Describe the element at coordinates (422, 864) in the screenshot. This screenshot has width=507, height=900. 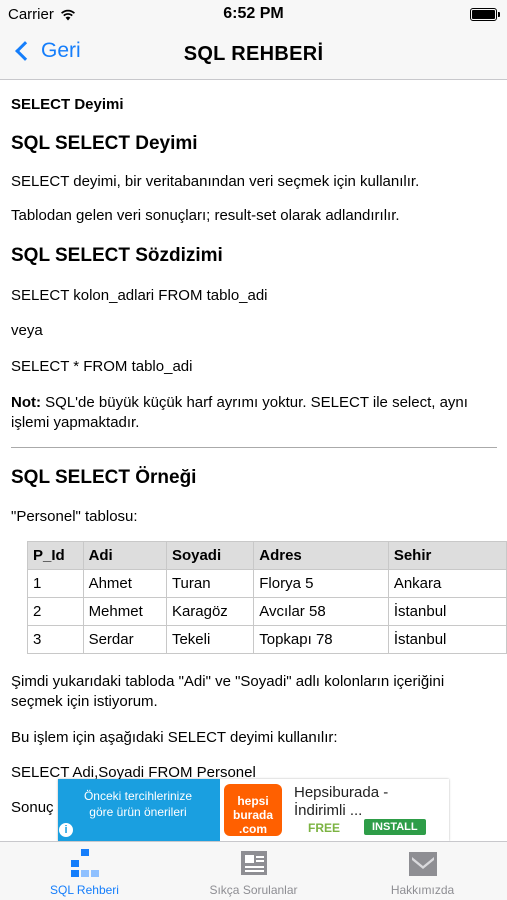
I see `inbox-icon` at that location.